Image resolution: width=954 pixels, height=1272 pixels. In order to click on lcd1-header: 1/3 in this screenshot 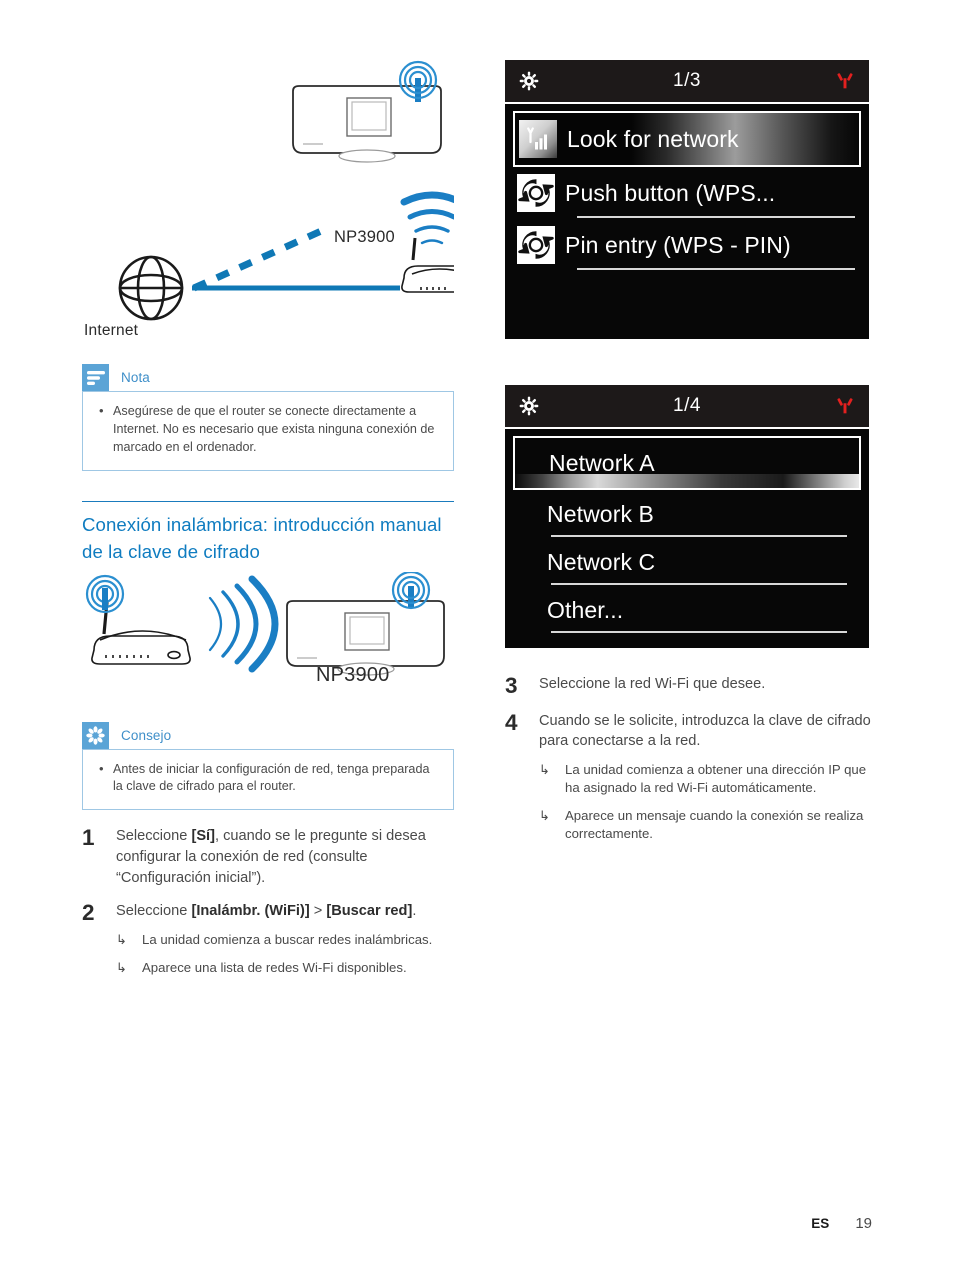, I will do `click(687, 82)`.